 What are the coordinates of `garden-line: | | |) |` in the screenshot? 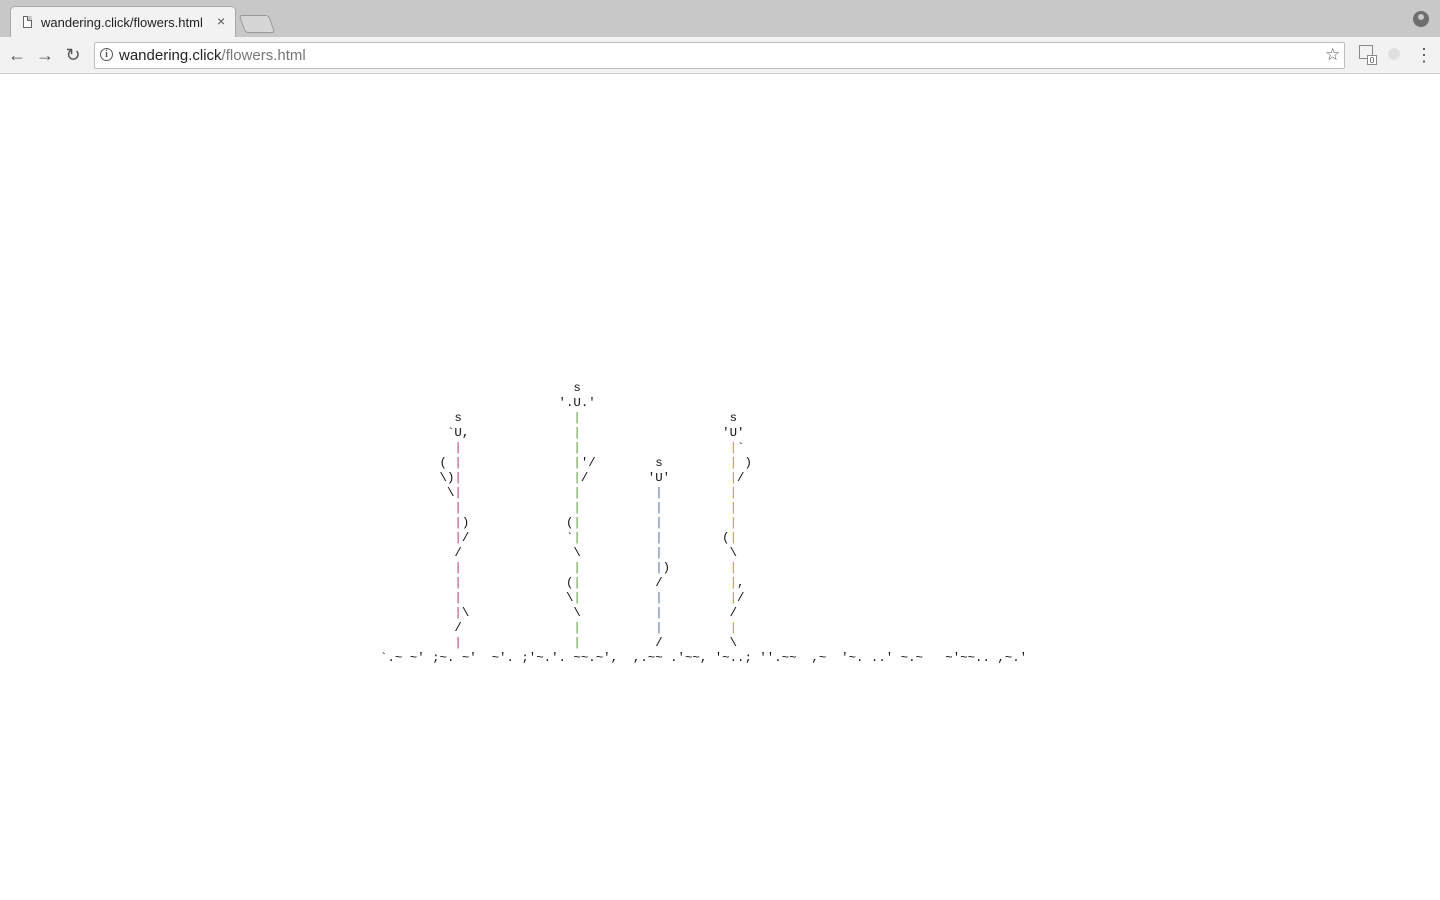 It's located at (595, 568).